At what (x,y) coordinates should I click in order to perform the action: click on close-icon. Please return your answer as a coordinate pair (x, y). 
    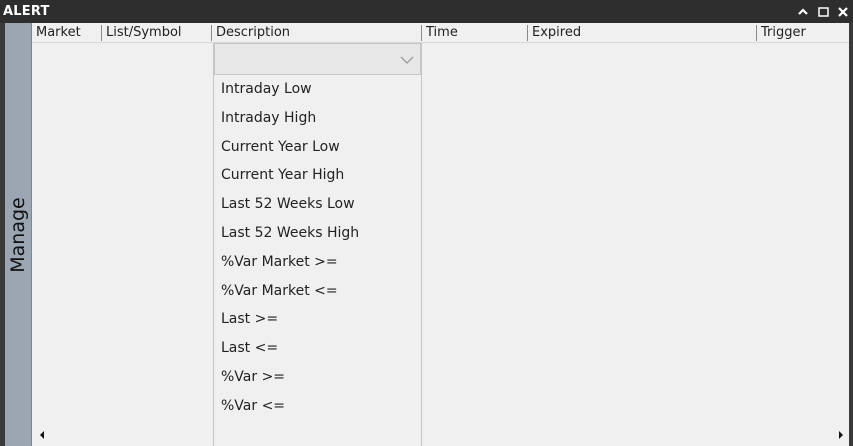
    Looking at the image, I should click on (843, 11).